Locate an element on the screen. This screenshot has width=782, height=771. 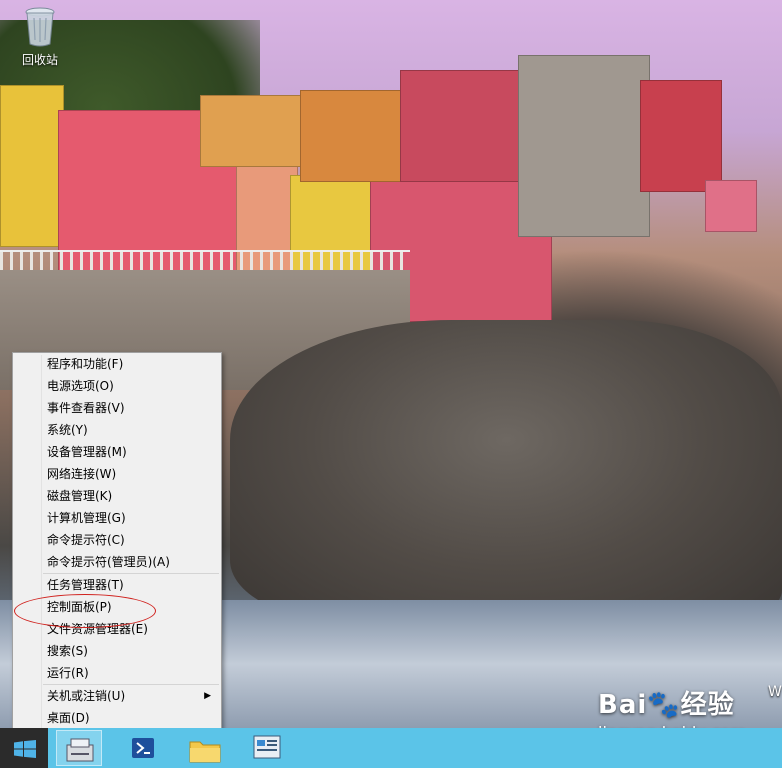
menu-event-viewer: 事件查看器(V) is located at coordinates (117, 408).